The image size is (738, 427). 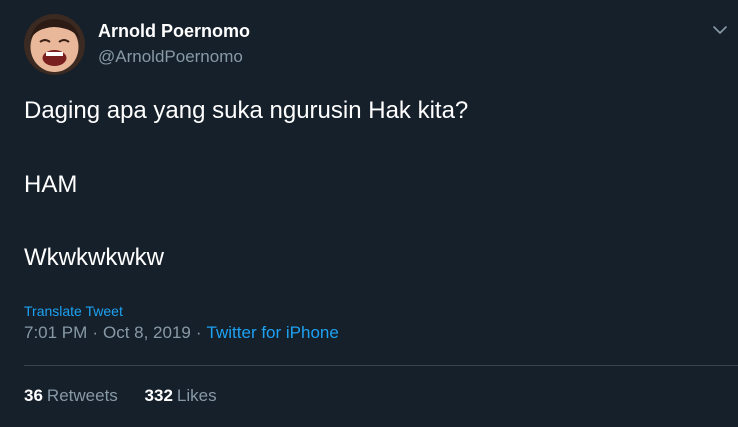 What do you see at coordinates (158, 395) in the screenshot?
I see `likes-count: 332` at bounding box center [158, 395].